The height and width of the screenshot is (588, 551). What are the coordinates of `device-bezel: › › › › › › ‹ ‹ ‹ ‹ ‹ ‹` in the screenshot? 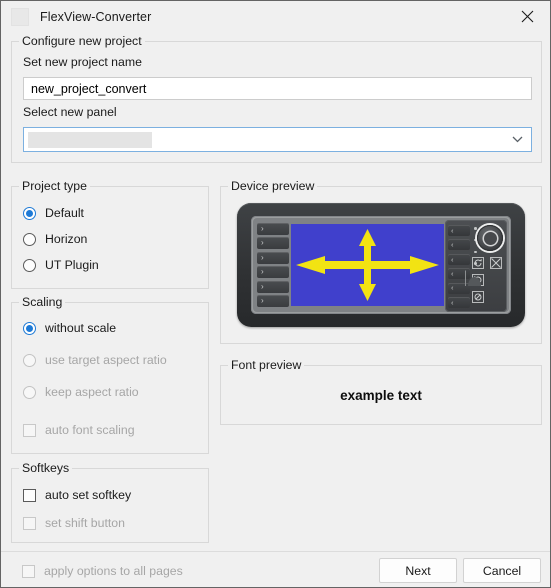 It's located at (381, 265).